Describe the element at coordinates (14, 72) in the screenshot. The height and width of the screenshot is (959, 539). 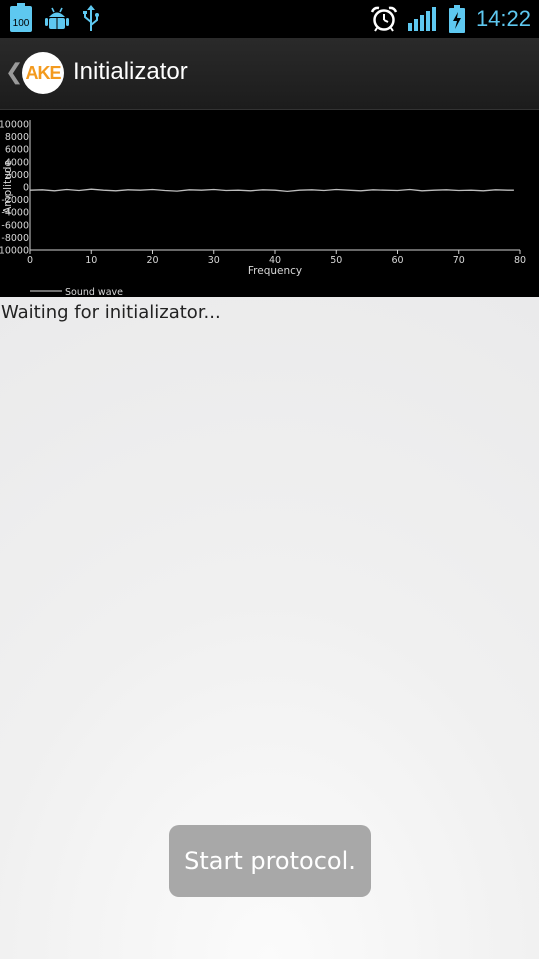
I see `back-chevron-icon: ❮` at that location.